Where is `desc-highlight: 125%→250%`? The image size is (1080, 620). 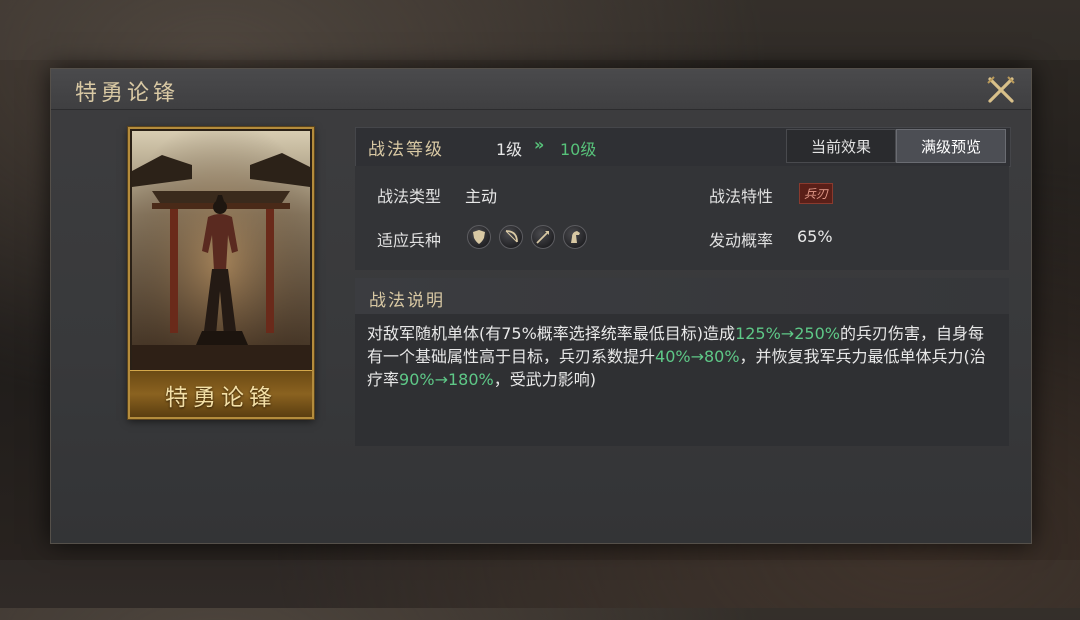 desc-highlight: 125%→250% is located at coordinates (787, 333).